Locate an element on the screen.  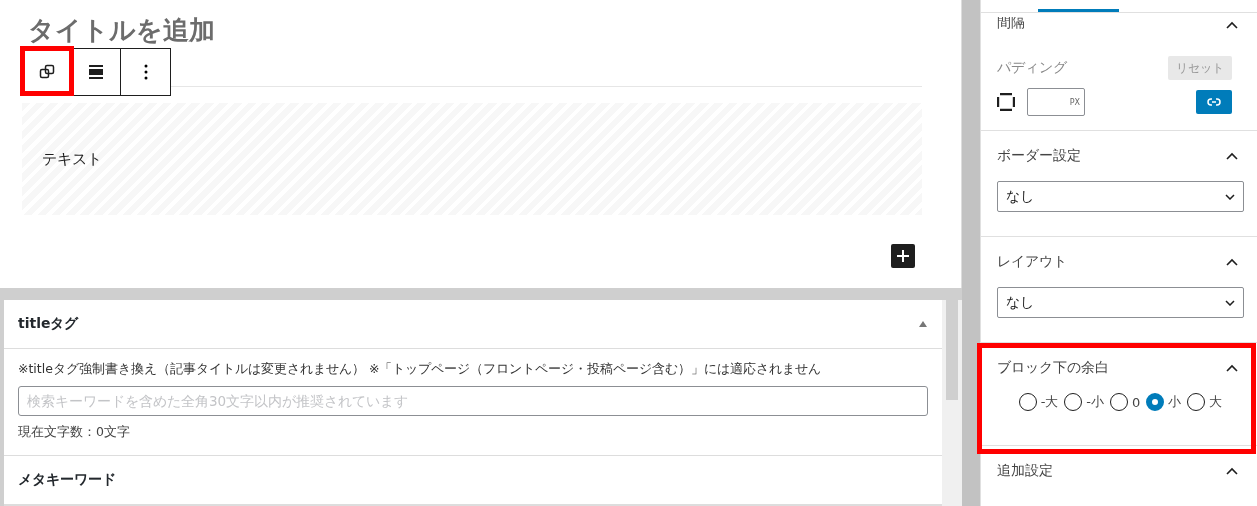
title-input-field: 検索キーワードを含めた全角30文字以内が推奨されています is located at coordinates (473, 401).